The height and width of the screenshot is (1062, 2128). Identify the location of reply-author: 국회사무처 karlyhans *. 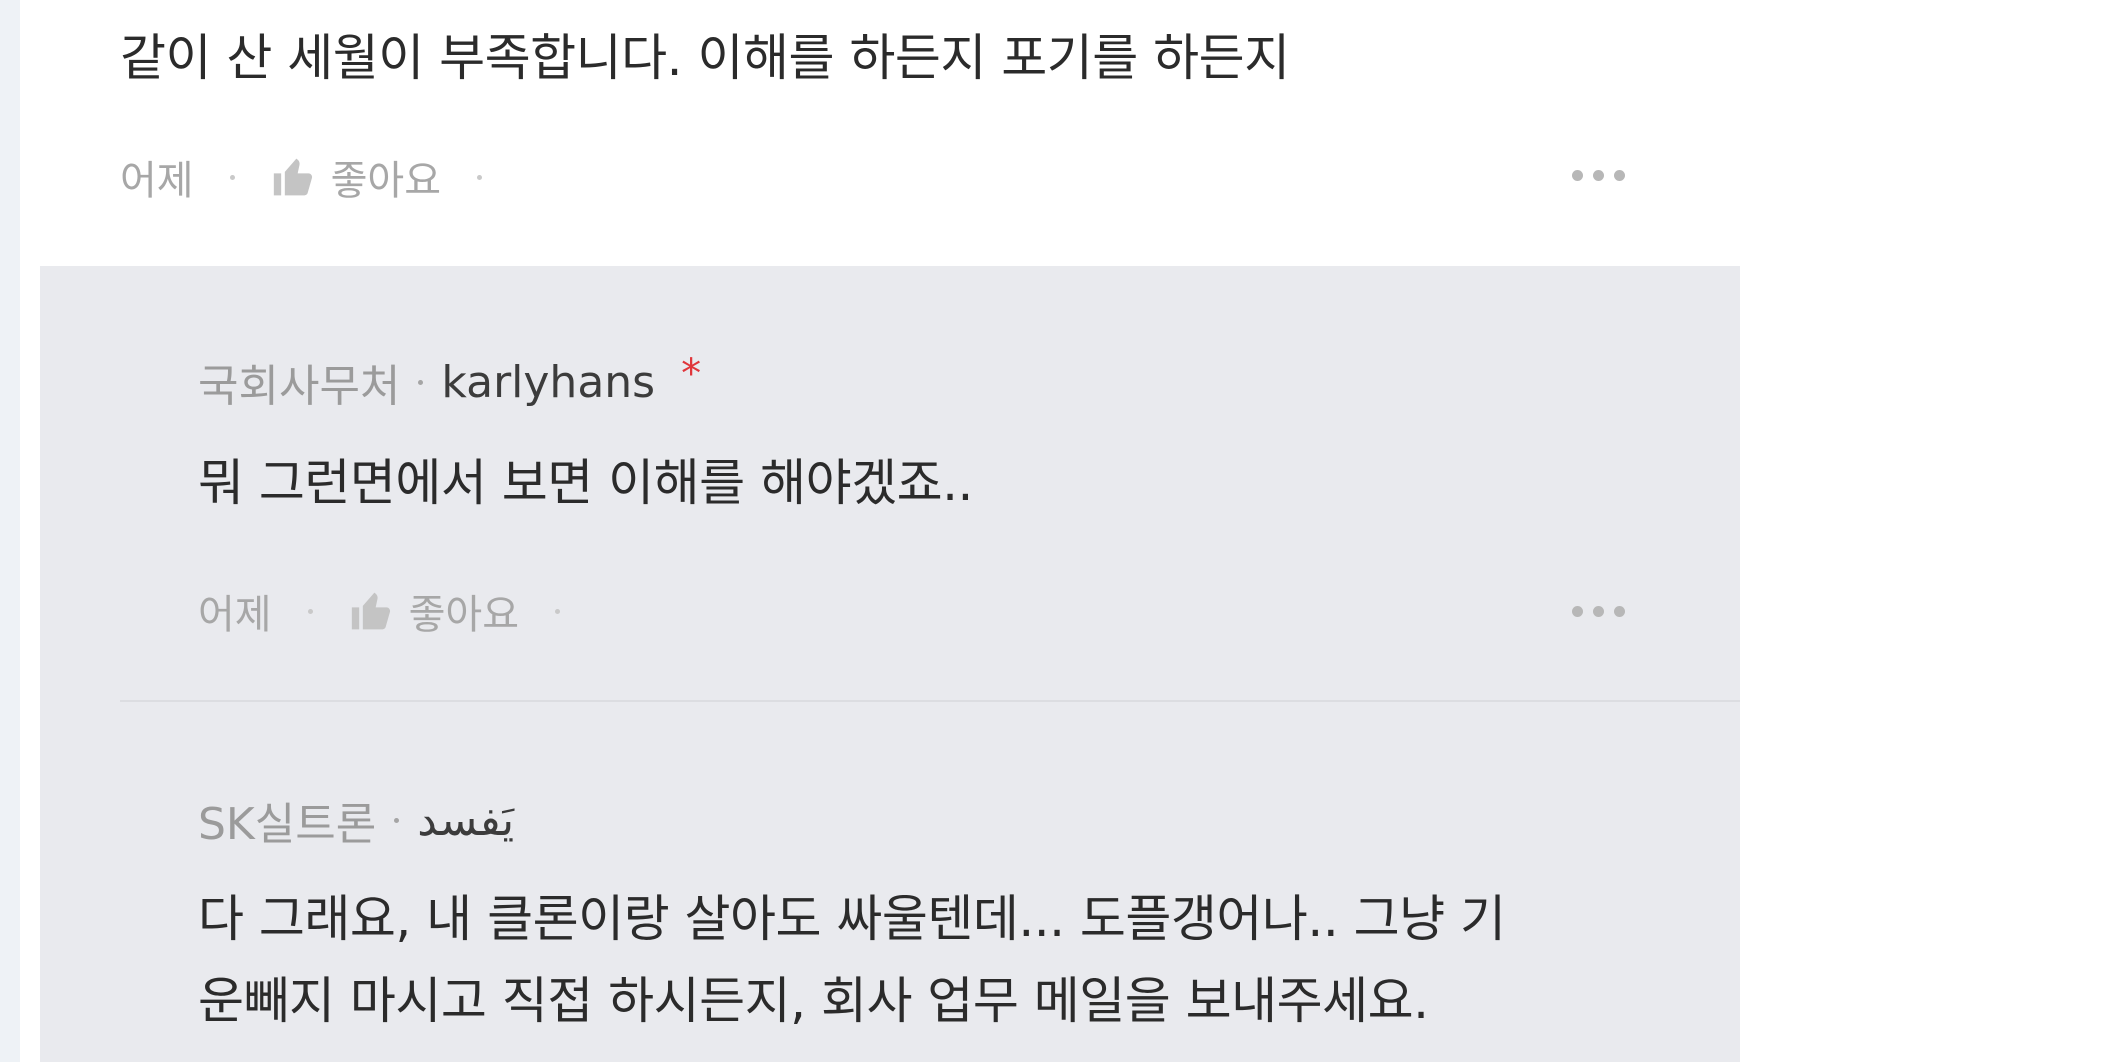
(449, 382).